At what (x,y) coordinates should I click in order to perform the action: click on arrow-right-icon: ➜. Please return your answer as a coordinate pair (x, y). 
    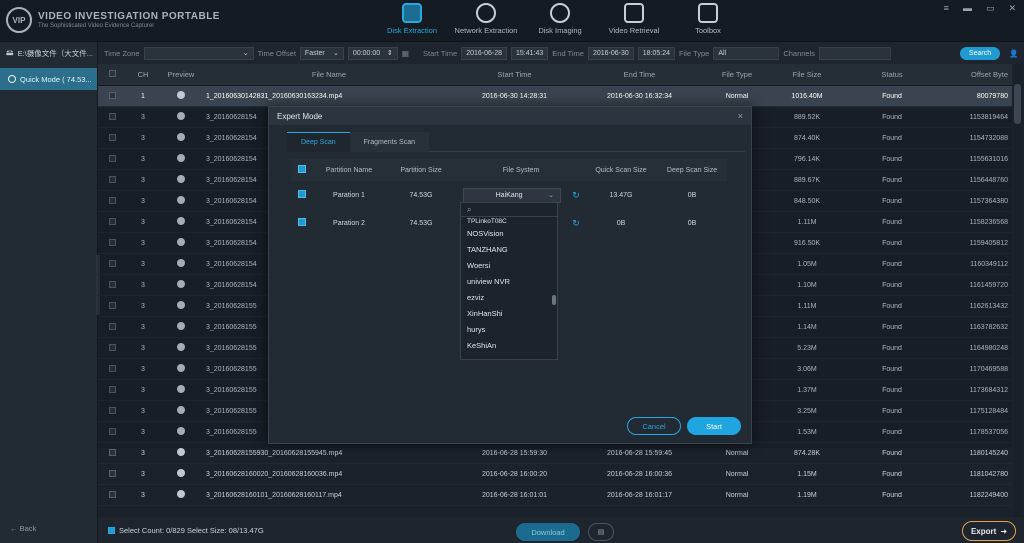
    Looking at the image, I should click on (1004, 531).